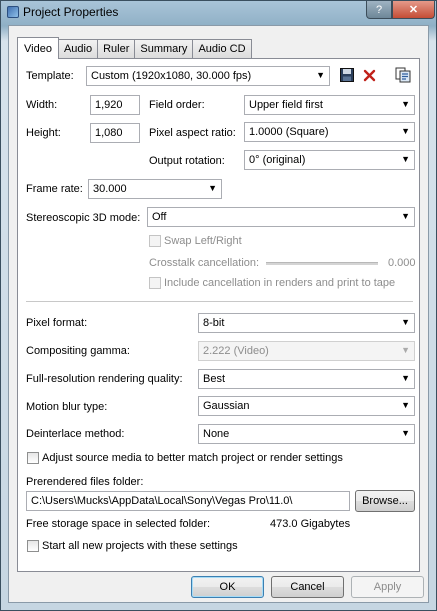 Image resolution: width=437 pixels, height=611 pixels. Describe the element at coordinates (42, 105) in the screenshot. I see `width-label: Width:` at that location.